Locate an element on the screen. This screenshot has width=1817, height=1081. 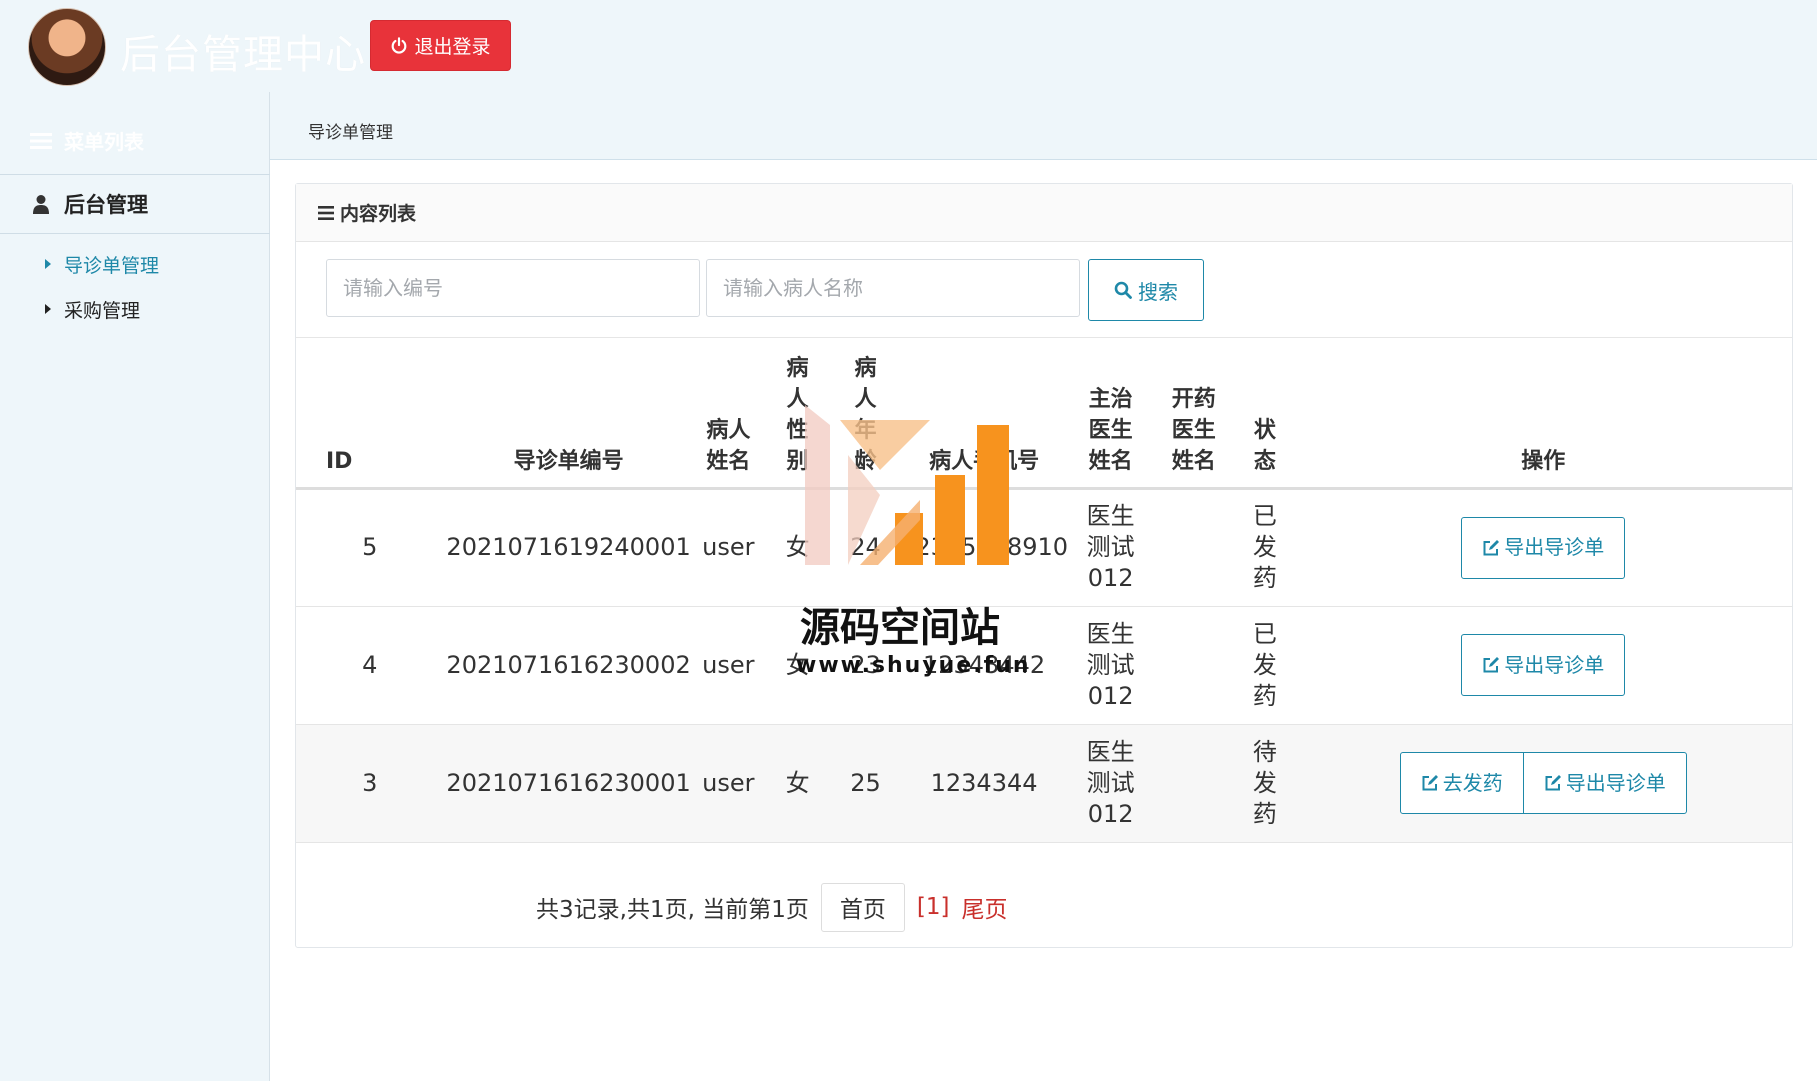
th-label: 病人姓名 is located at coordinates (728, 445).